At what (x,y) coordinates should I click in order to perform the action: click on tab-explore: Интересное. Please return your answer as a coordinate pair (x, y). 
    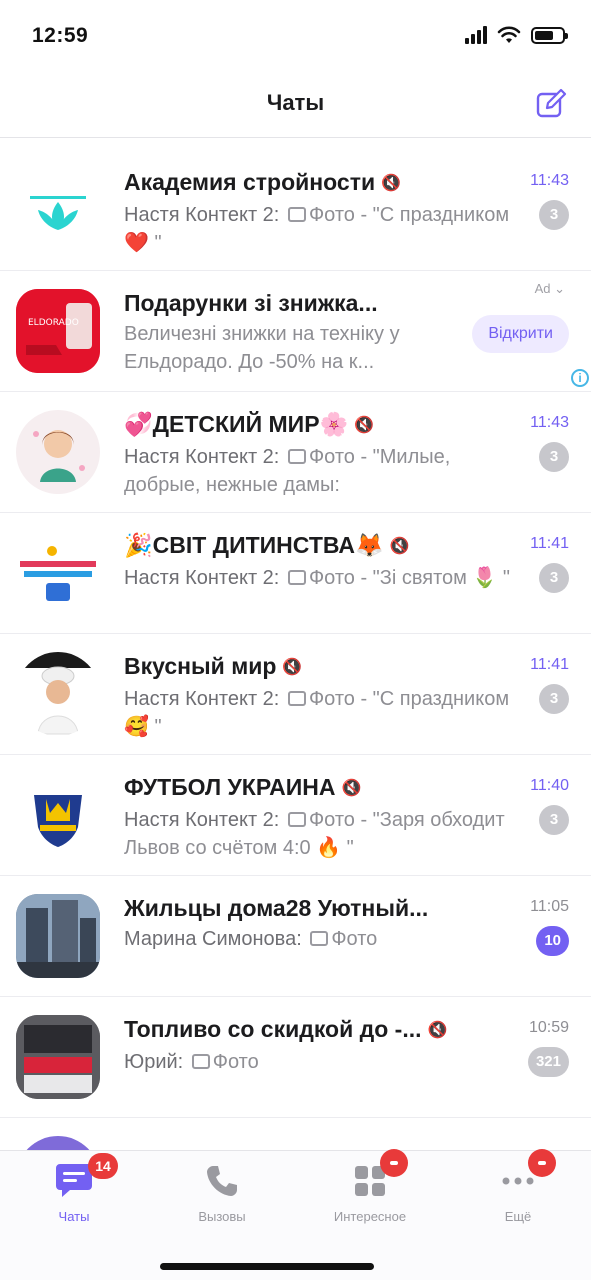
    Looking at the image, I should click on (370, 1190).